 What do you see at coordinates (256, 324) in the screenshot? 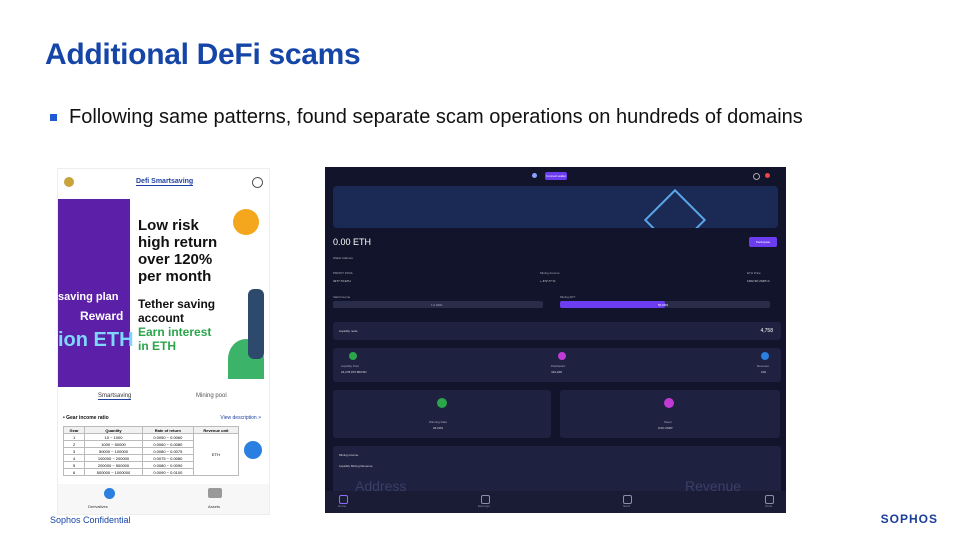
I see `person-illustration` at bounding box center [256, 324].